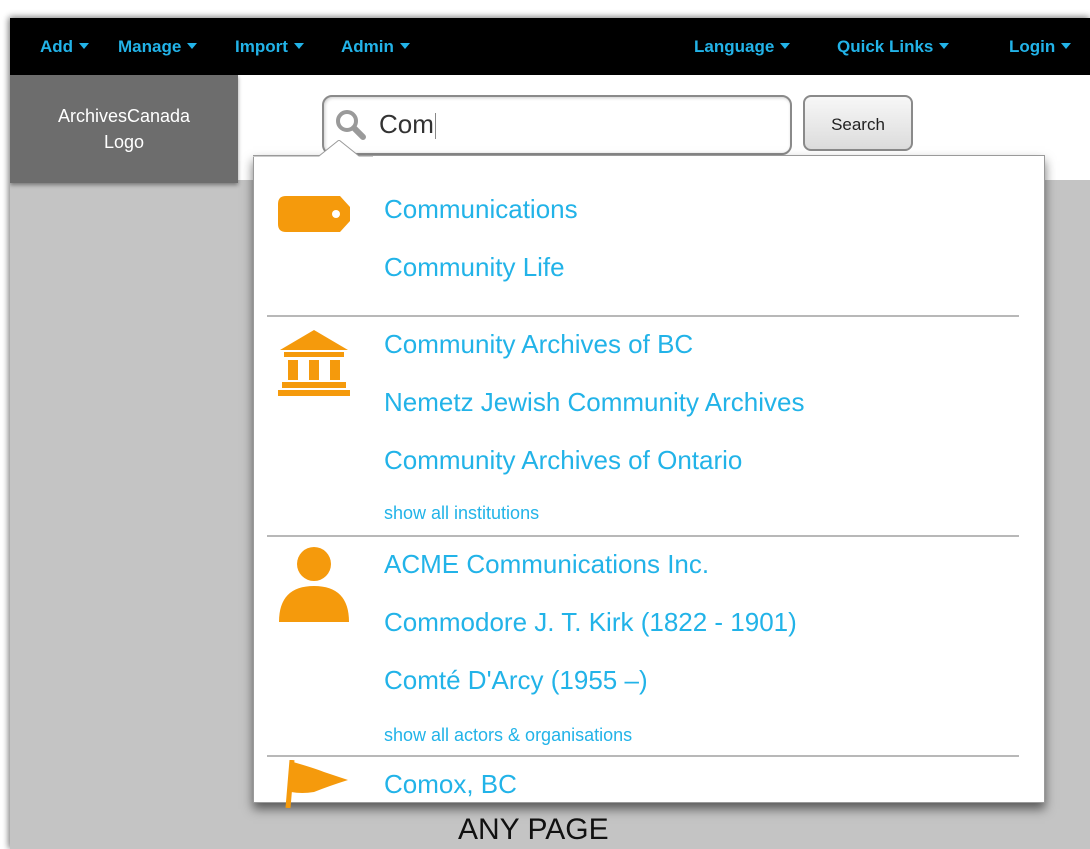 Image resolution: width=1090 pixels, height=849 pixels. Describe the element at coordinates (516, 680) in the screenshot. I see `suggestion-actor: Comté D'Arcy (1955 –)` at that location.